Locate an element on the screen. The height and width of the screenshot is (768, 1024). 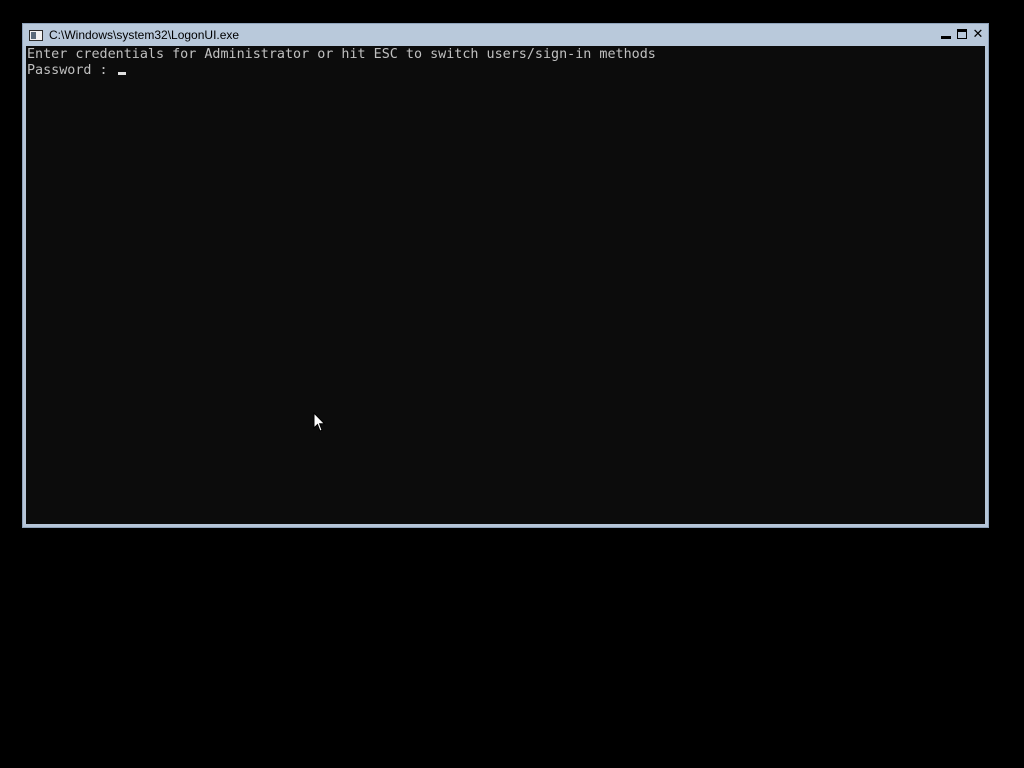
mouse-pointer-icon is located at coordinates (319, 422).